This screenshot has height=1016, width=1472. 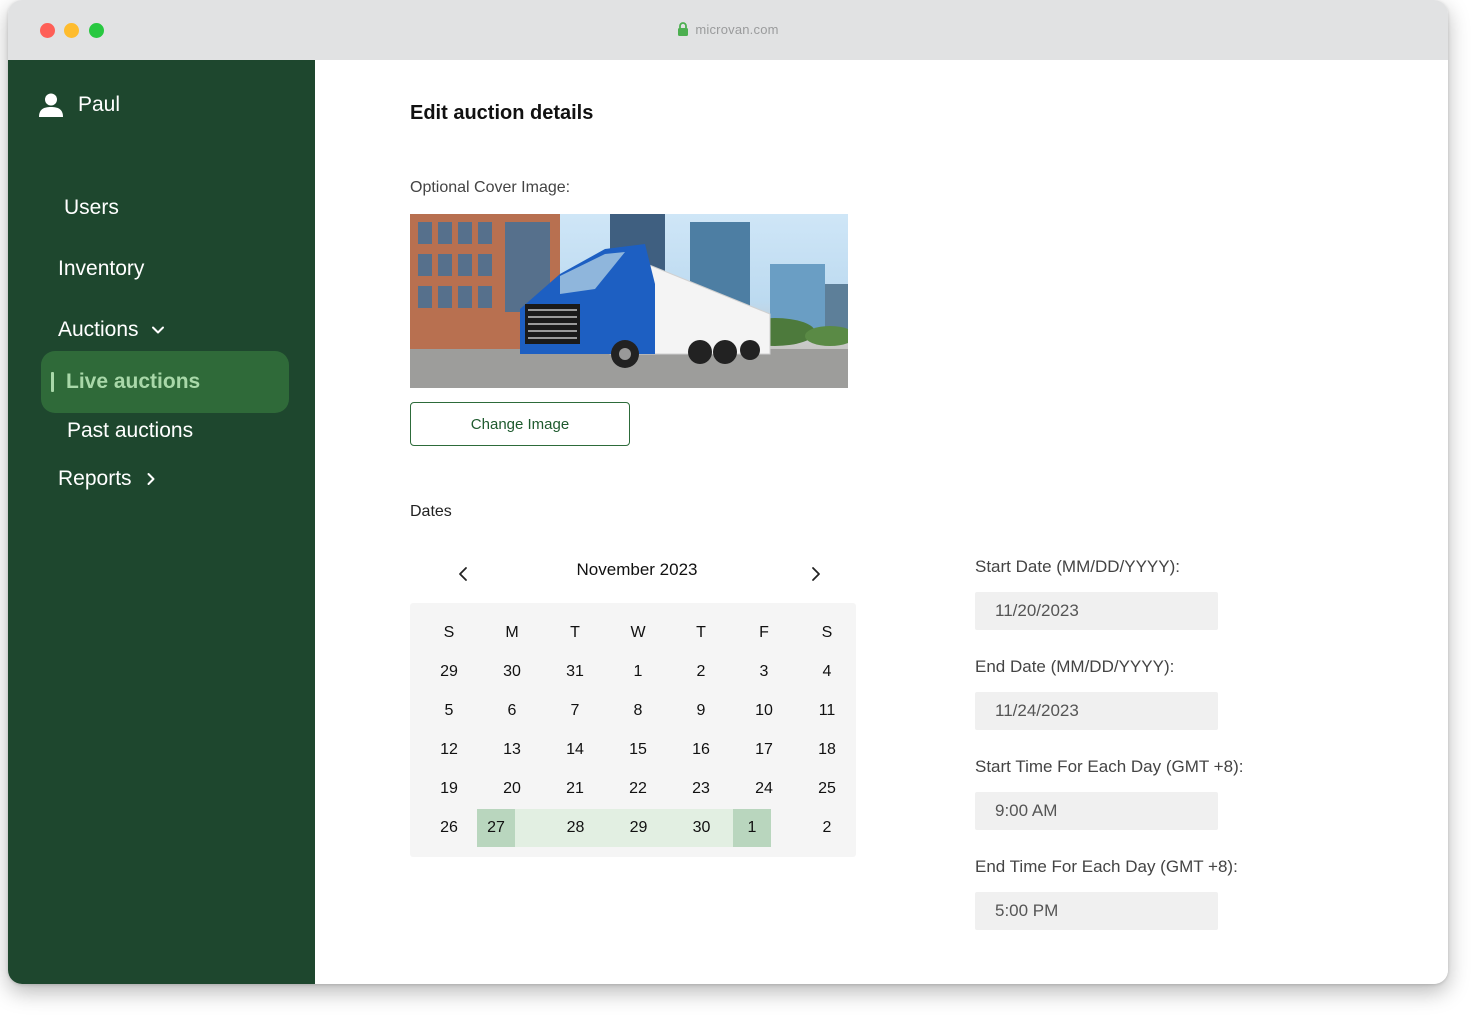 What do you see at coordinates (638, 711) in the screenshot?
I see `calendar-day: 8` at bounding box center [638, 711].